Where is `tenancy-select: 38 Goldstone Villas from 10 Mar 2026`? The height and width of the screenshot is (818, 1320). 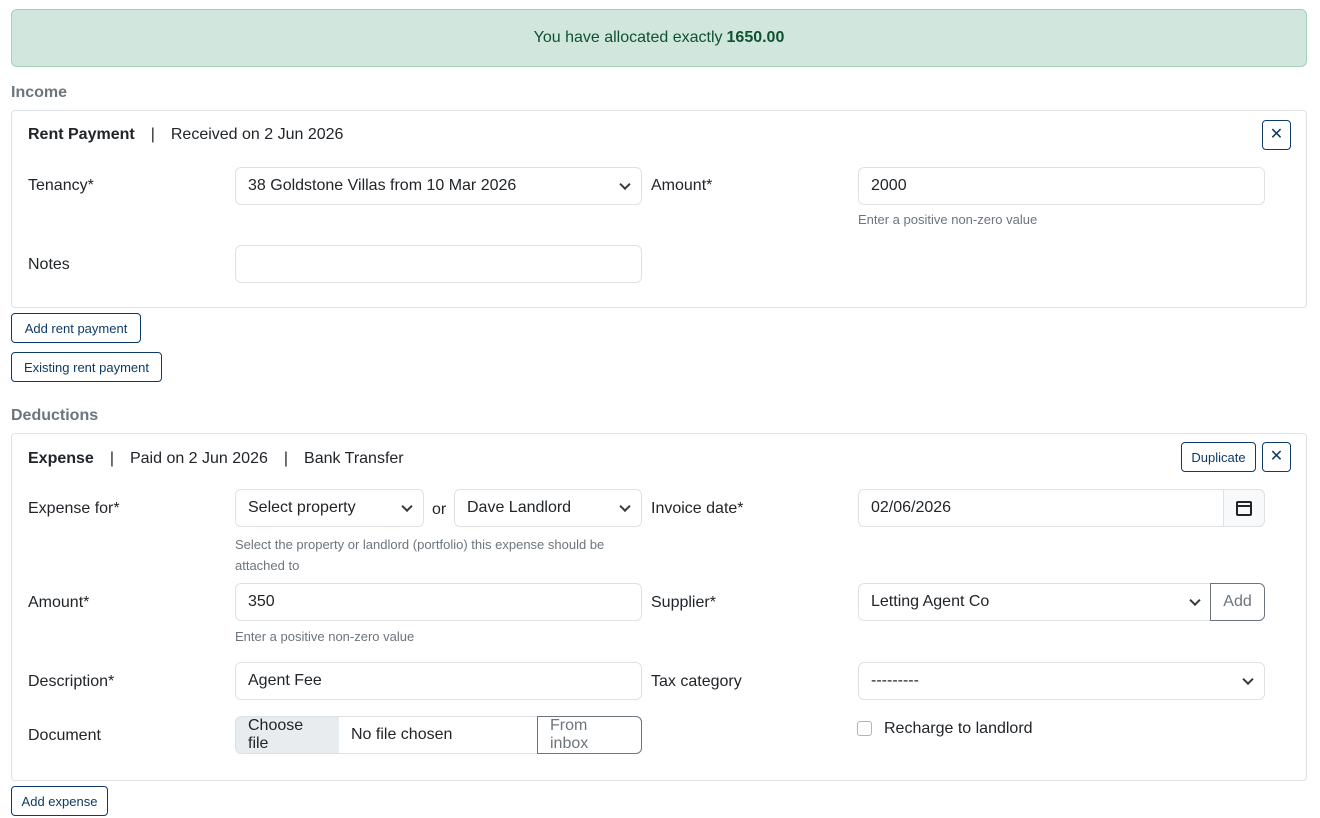
tenancy-select: 38 Goldstone Villas from 10 Mar 2026 is located at coordinates (438, 186).